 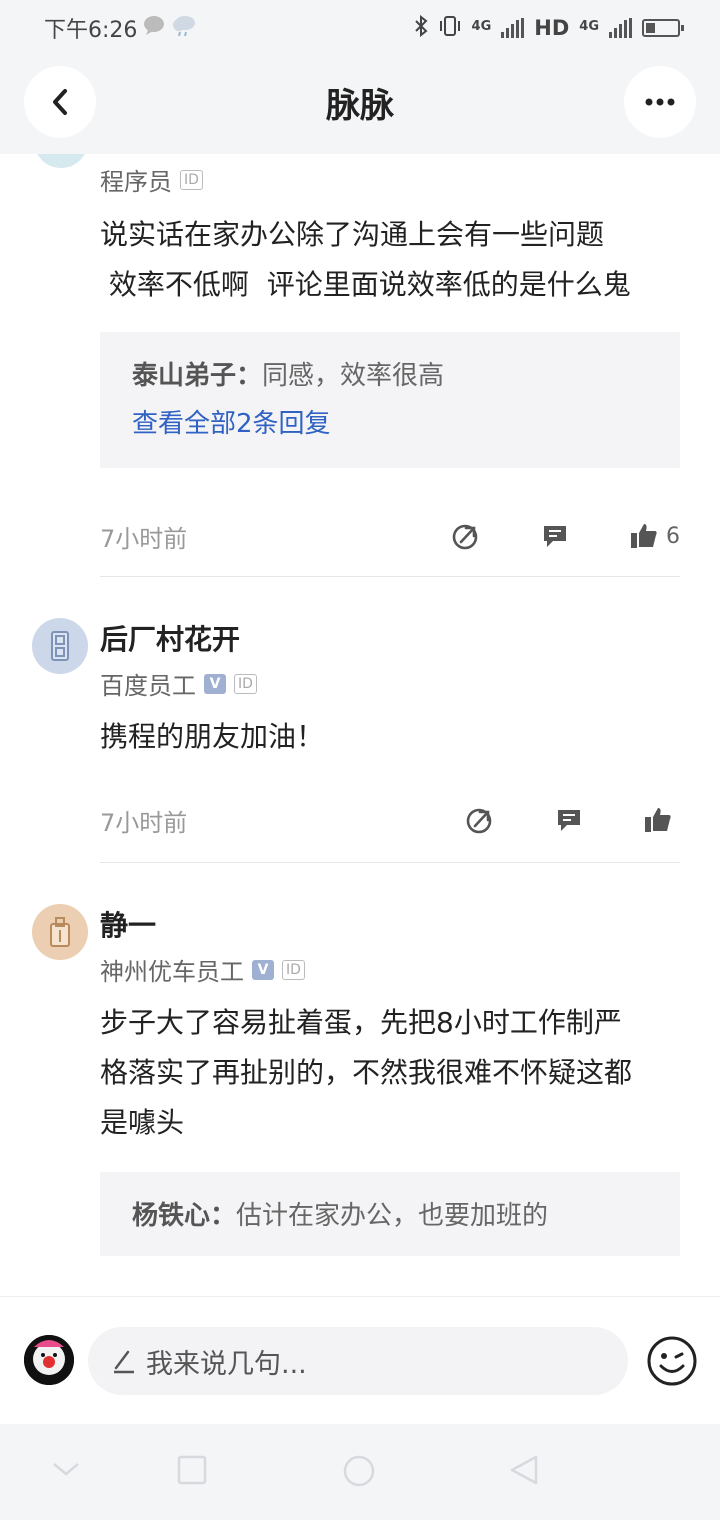 I want to click on user-role: 百度员工 V ID, so click(x=178, y=683).